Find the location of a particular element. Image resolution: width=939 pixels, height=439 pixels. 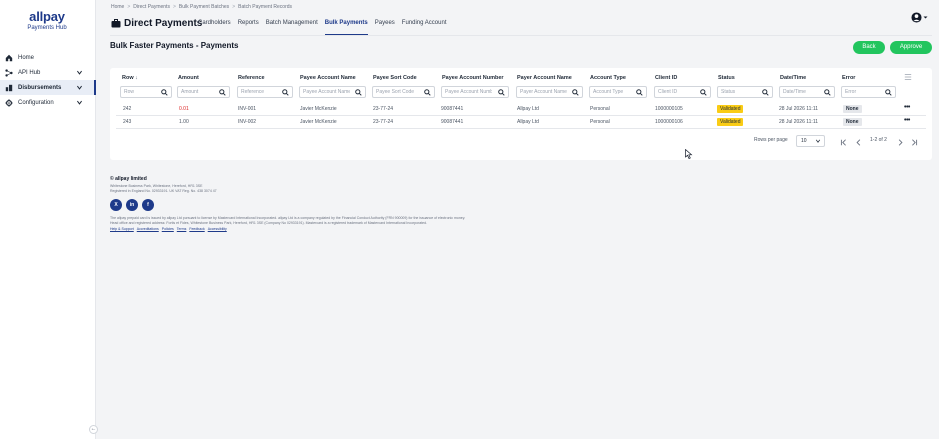

filter-account-type-input is located at coordinates (613, 92).